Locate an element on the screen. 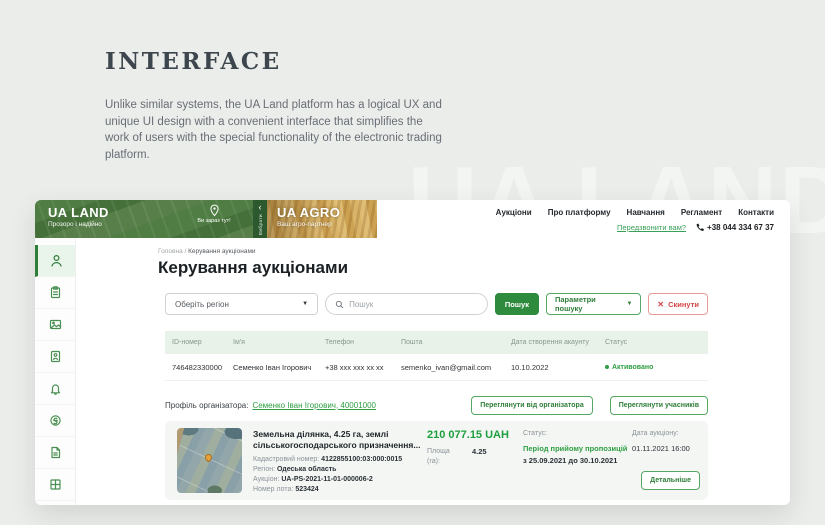 The image size is (825, 525). ua-land-banner: UA LAND Прозоро і надійно Ви зараз тут! is located at coordinates (144, 219).